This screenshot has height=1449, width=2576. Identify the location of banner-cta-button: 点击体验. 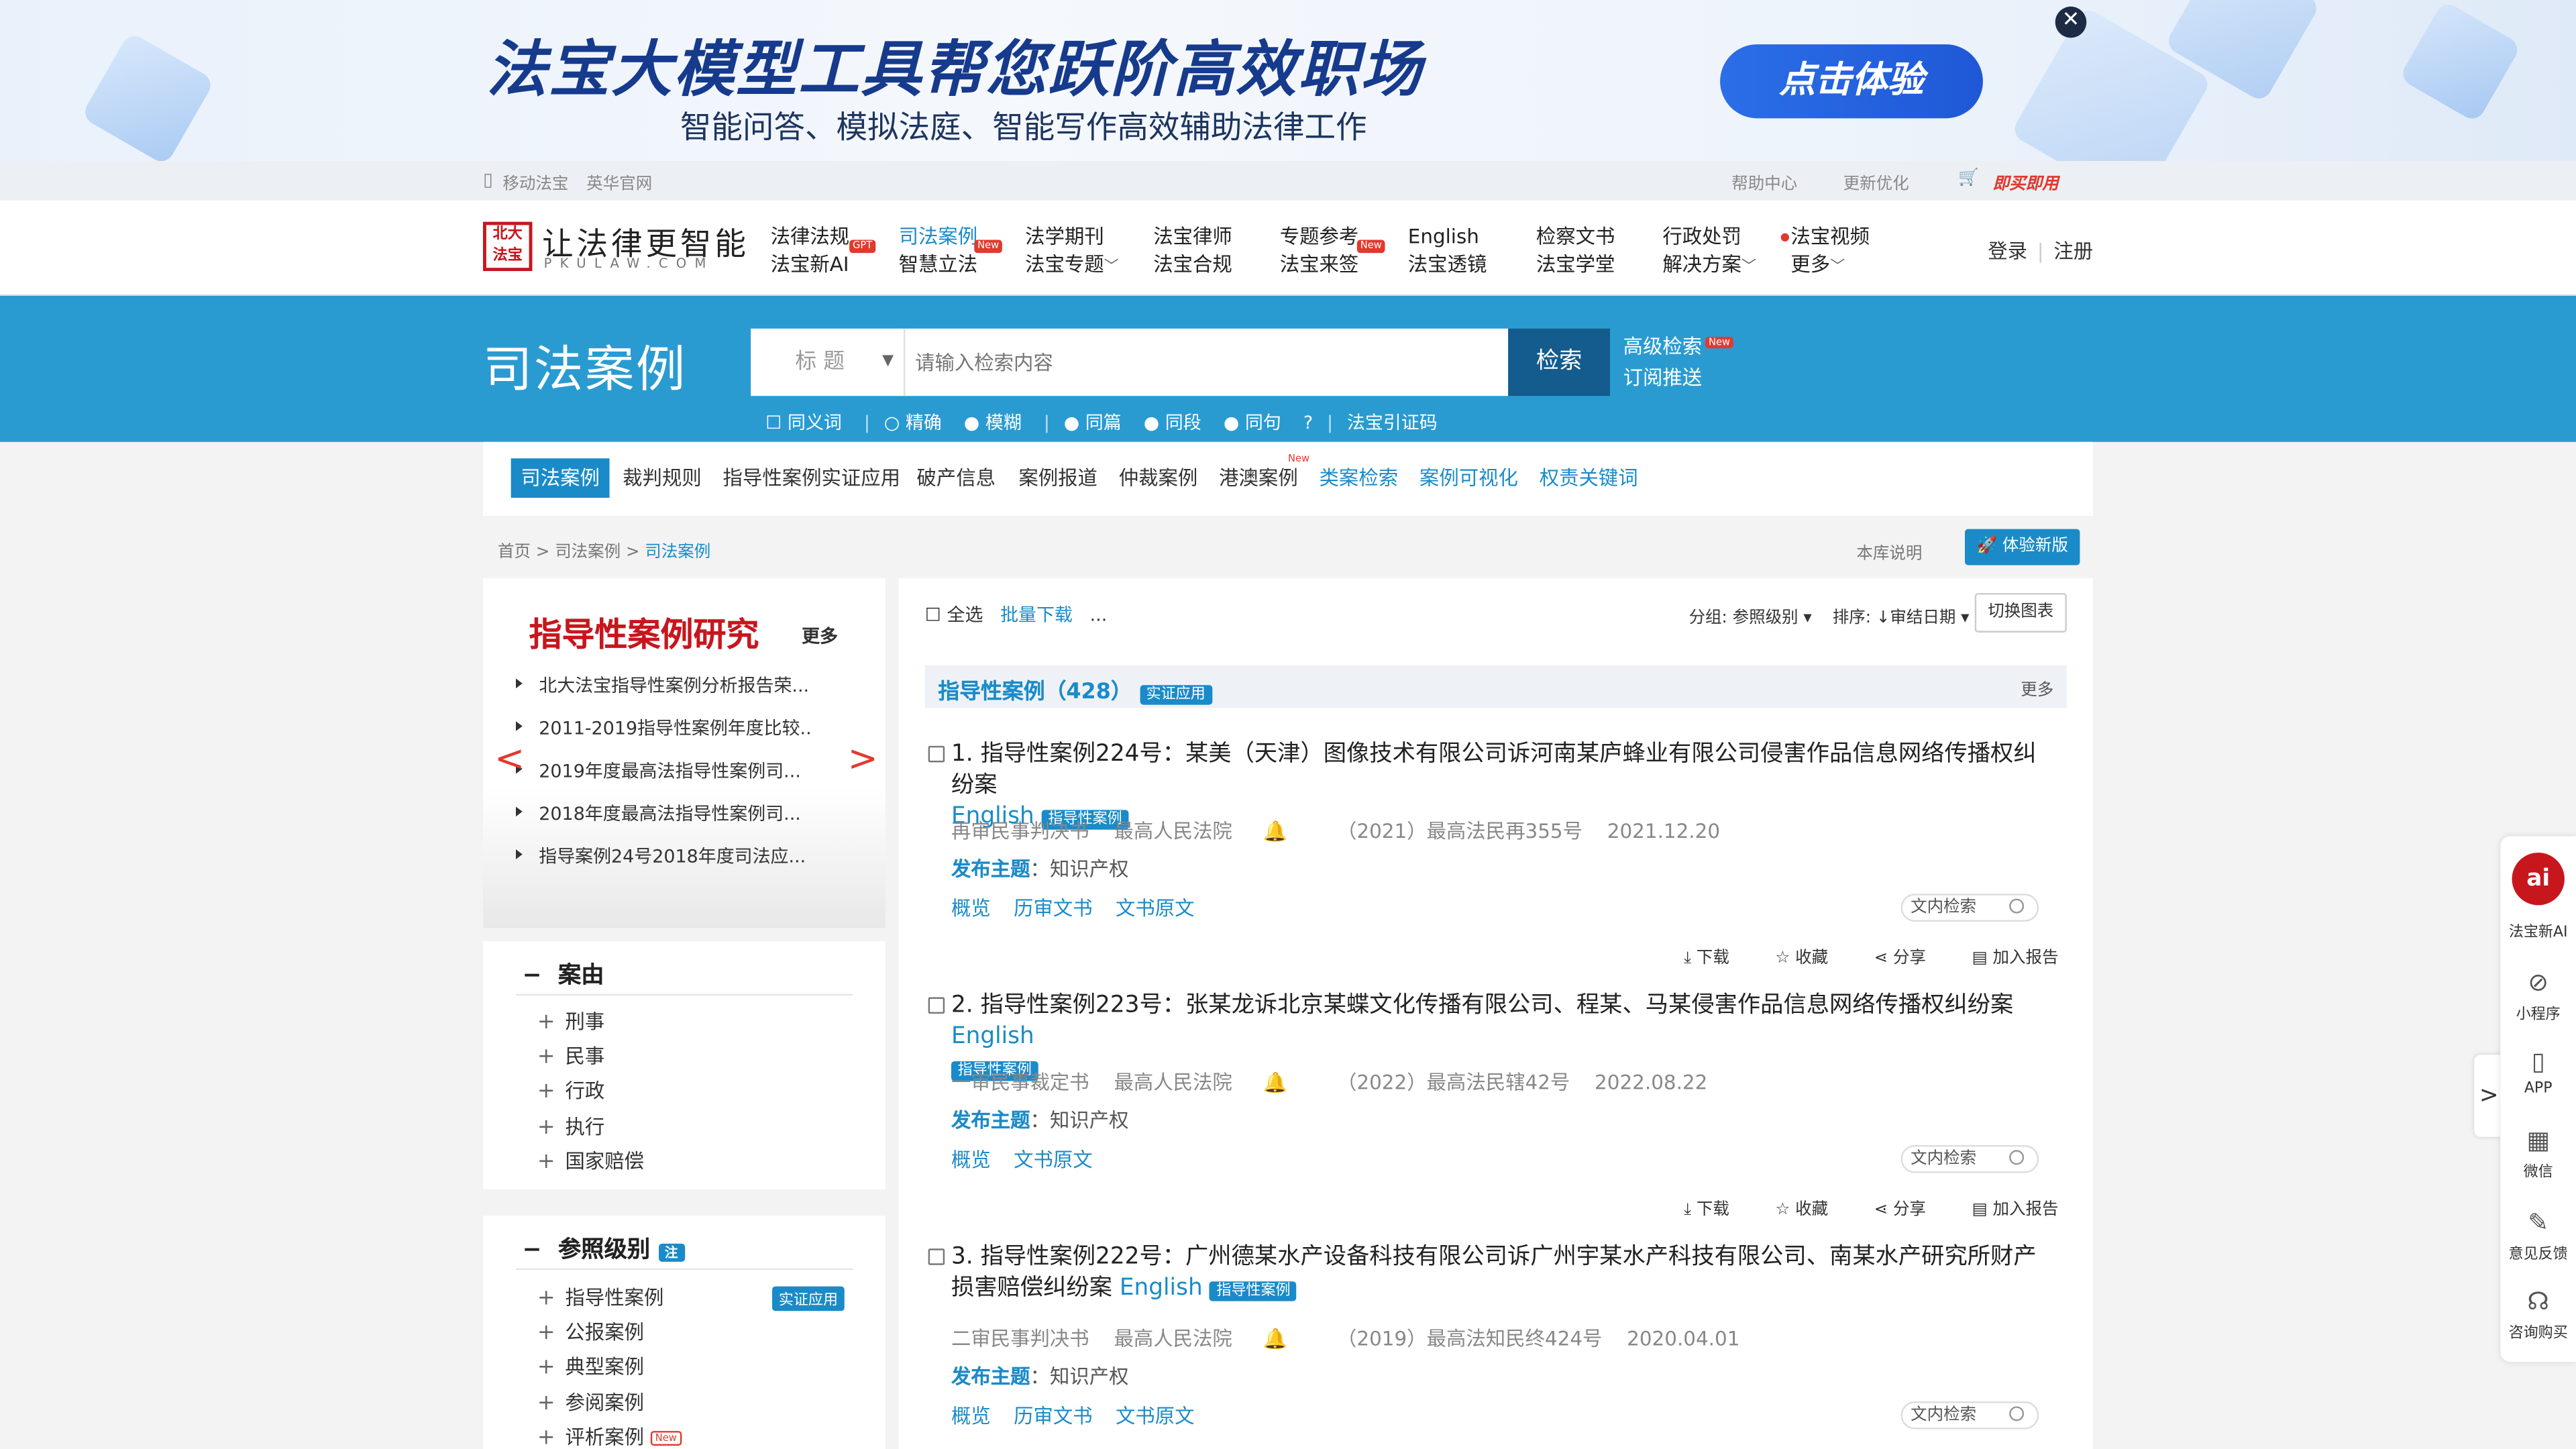
(1851, 81).